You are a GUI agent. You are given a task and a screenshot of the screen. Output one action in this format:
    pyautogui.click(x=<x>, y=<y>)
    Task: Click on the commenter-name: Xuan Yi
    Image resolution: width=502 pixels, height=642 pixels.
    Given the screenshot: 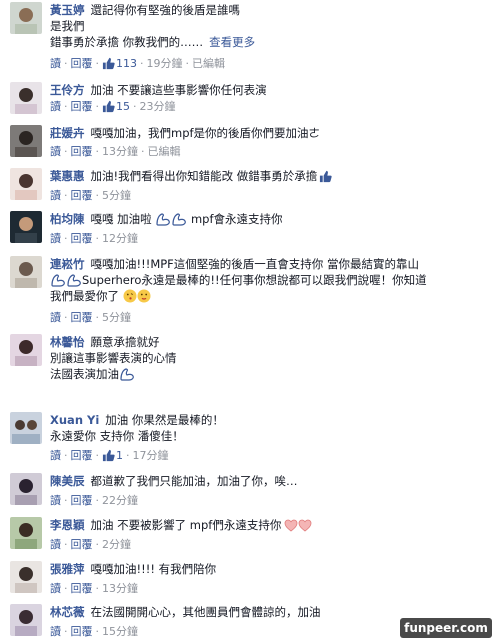 What is the action you would take?
    pyautogui.click(x=74, y=420)
    